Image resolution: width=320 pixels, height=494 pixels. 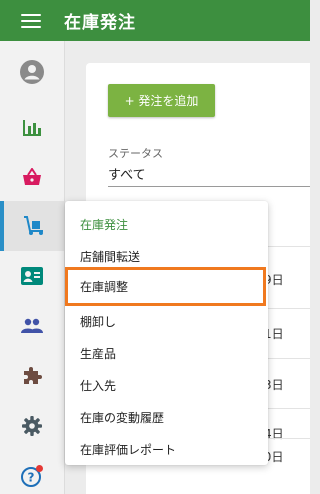 I want to click on people-icon, so click(x=32, y=325).